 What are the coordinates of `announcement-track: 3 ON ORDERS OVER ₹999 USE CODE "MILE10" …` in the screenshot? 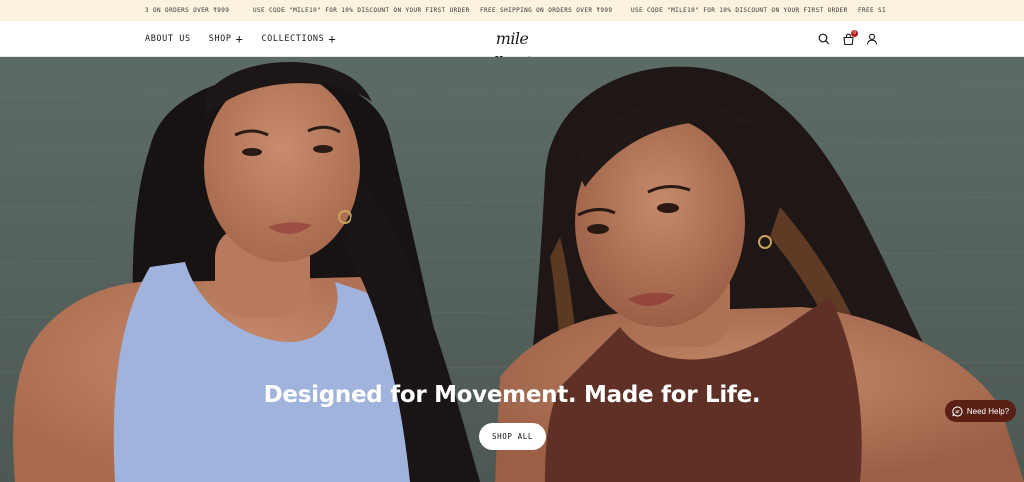 It's located at (512, 10).